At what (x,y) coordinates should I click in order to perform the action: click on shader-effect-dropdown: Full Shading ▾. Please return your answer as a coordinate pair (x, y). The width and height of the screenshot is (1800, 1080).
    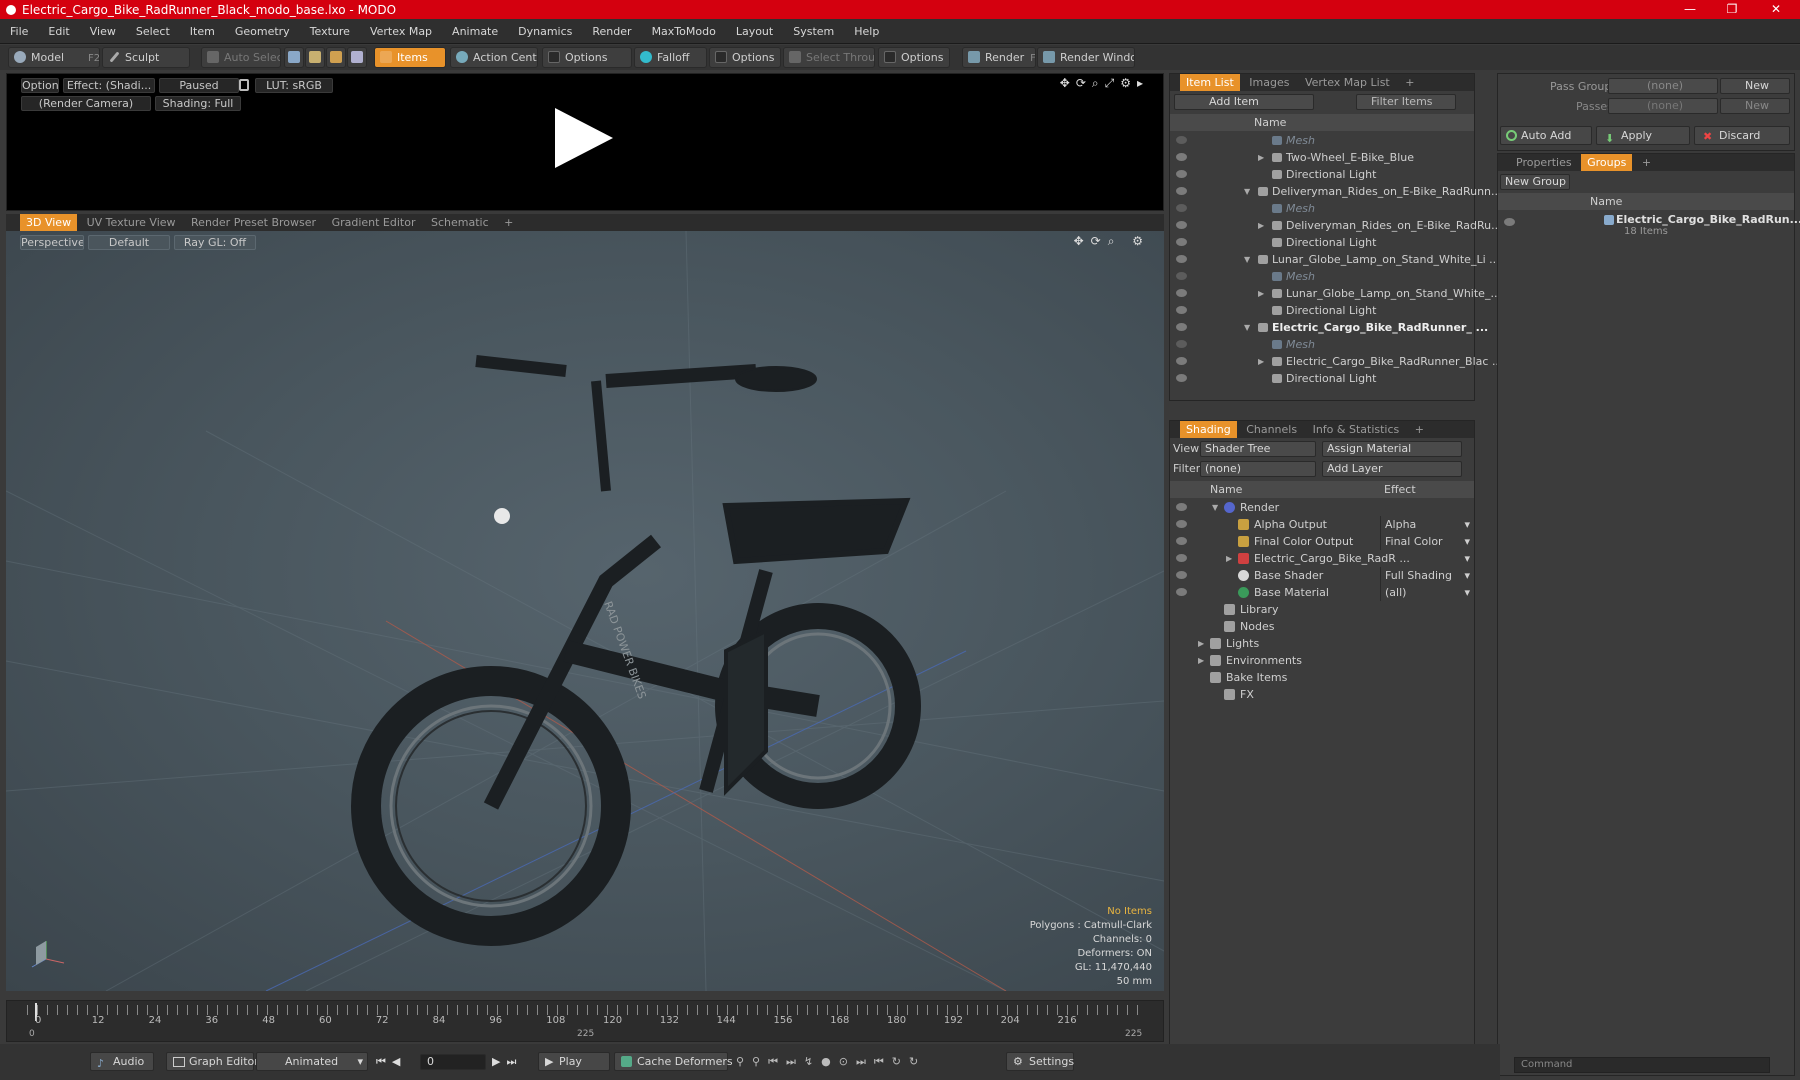
    Looking at the image, I should click on (1427, 575).